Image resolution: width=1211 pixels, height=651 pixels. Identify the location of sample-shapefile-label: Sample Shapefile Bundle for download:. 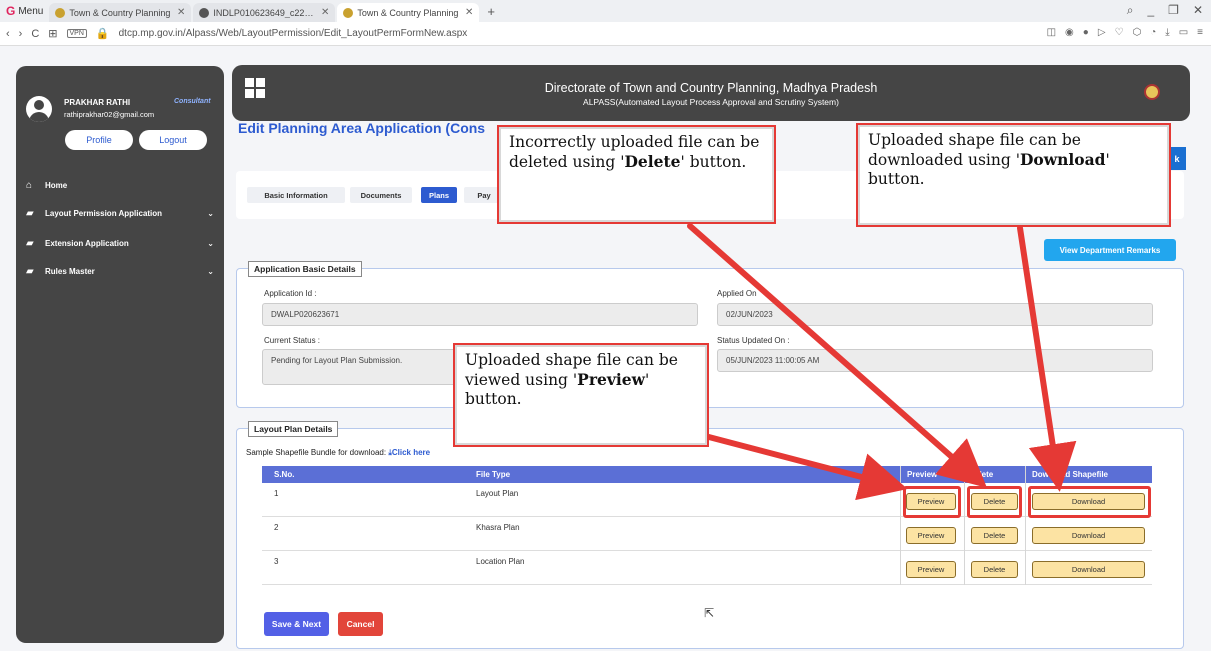
(316, 452).